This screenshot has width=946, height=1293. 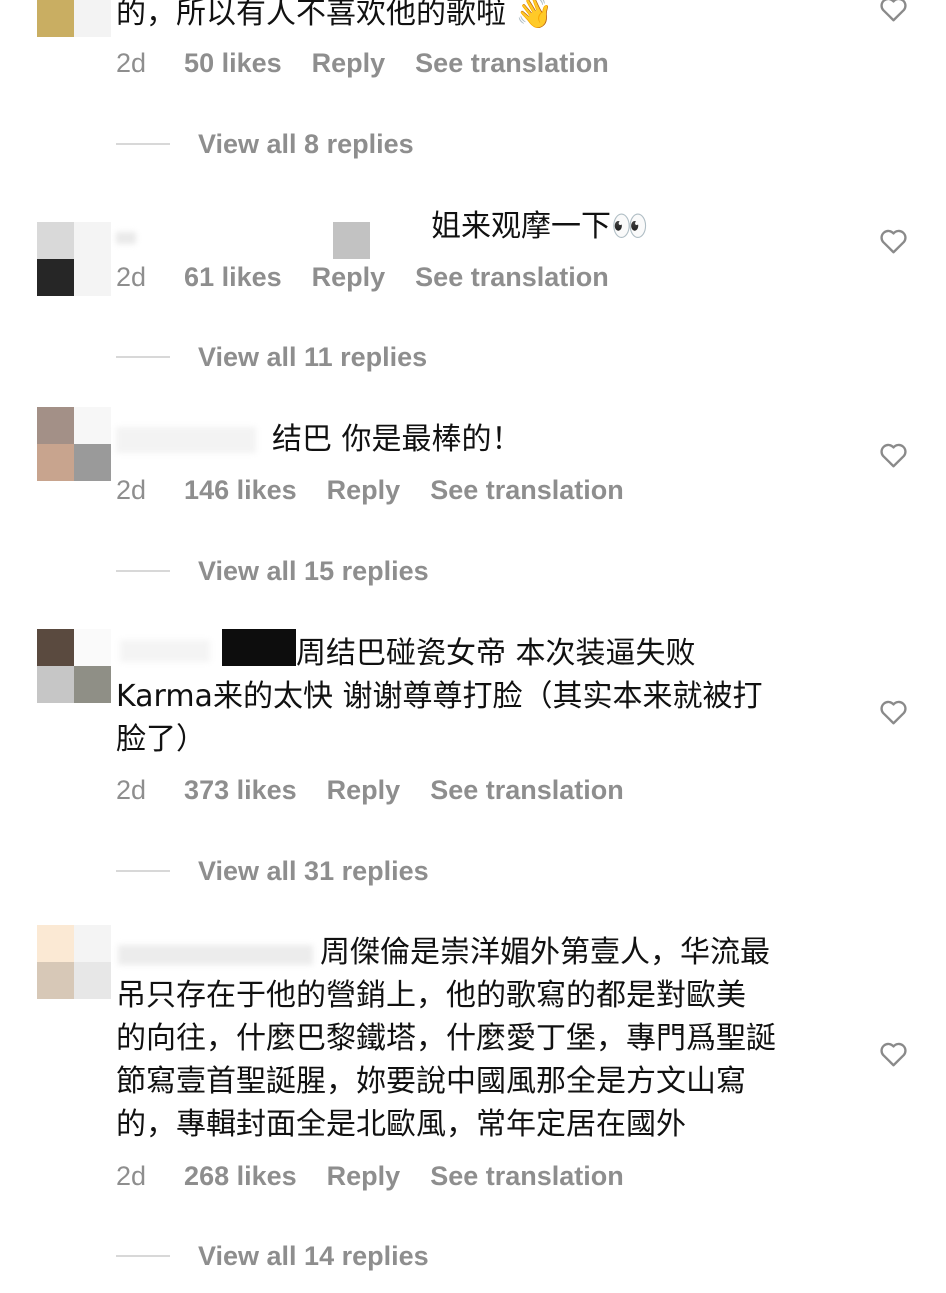 What do you see at coordinates (233, 277) in the screenshot?
I see `likes-count: 61 likes` at bounding box center [233, 277].